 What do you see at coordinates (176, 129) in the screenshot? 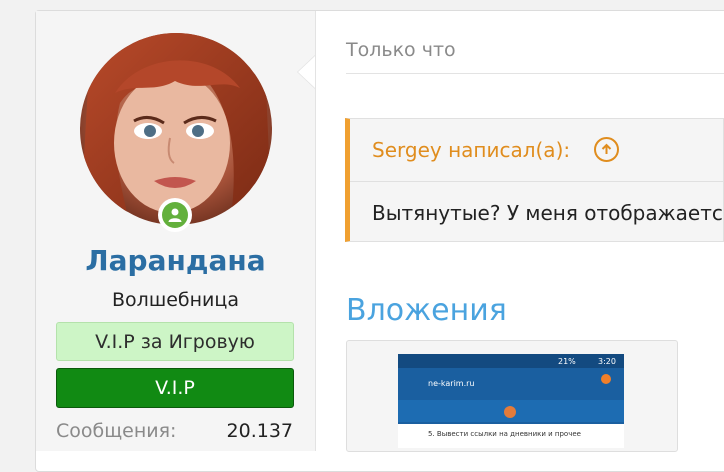
I see `avatar` at bounding box center [176, 129].